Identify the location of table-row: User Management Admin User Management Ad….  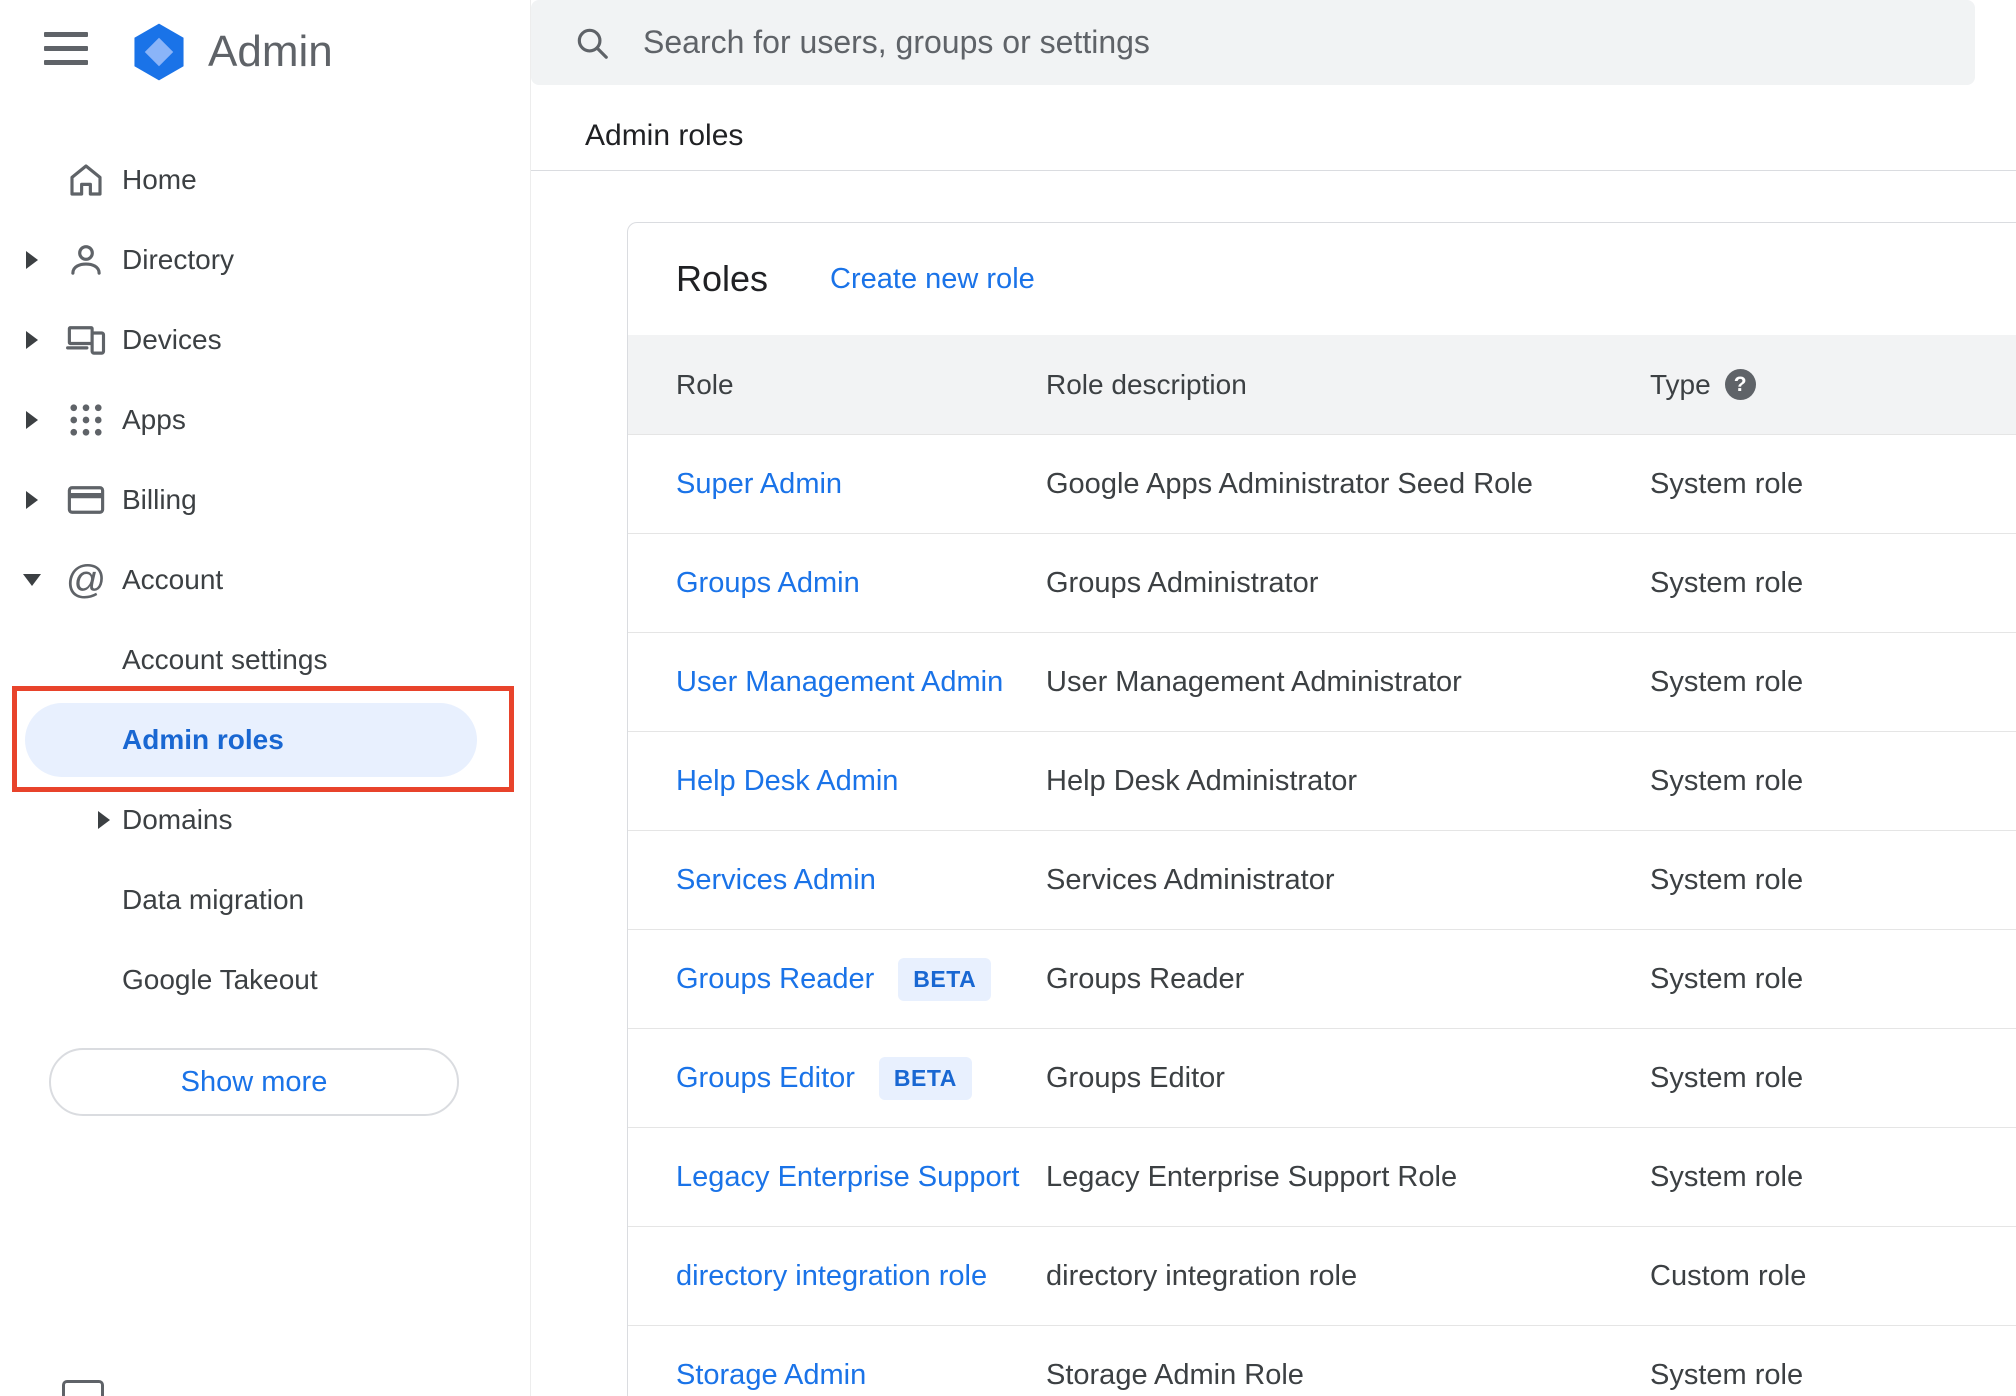
(1322, 681).